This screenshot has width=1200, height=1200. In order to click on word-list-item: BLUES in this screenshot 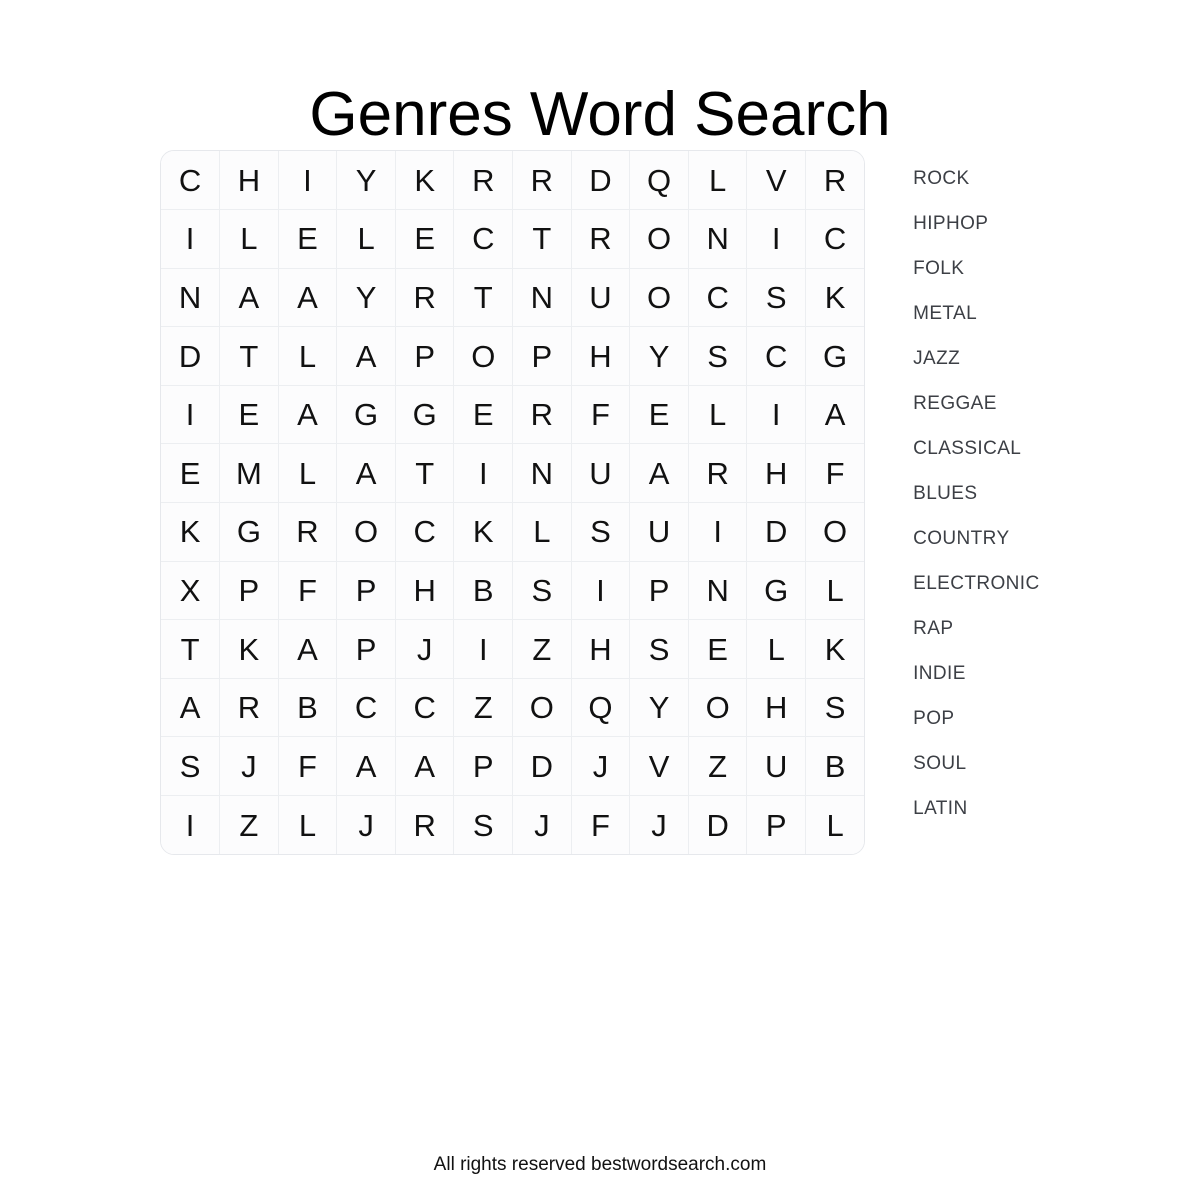, I will do `click(976, 493)`.